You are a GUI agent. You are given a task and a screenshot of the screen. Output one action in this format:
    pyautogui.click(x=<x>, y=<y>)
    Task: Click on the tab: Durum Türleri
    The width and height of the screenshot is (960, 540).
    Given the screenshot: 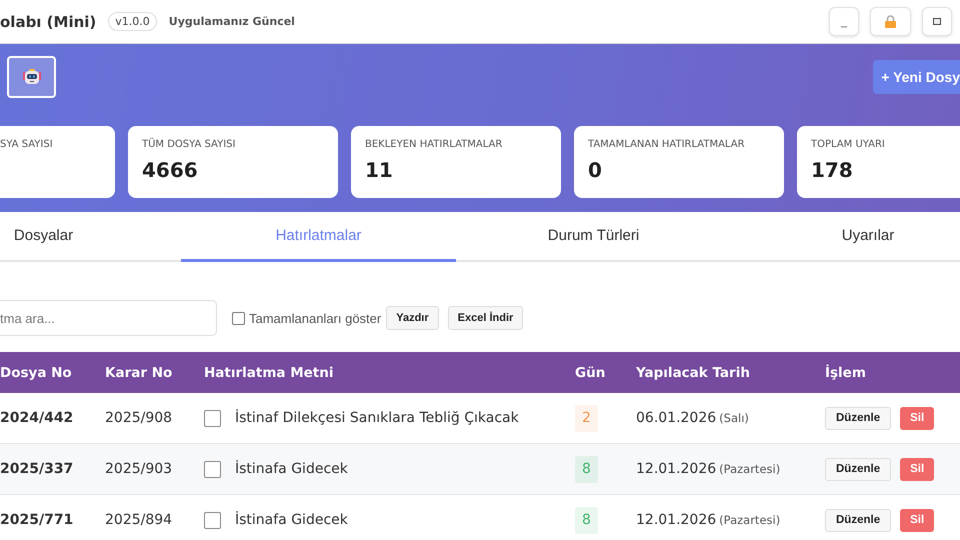 What is the action you would take?
    pyautogui.click(x=593, y=237)
    